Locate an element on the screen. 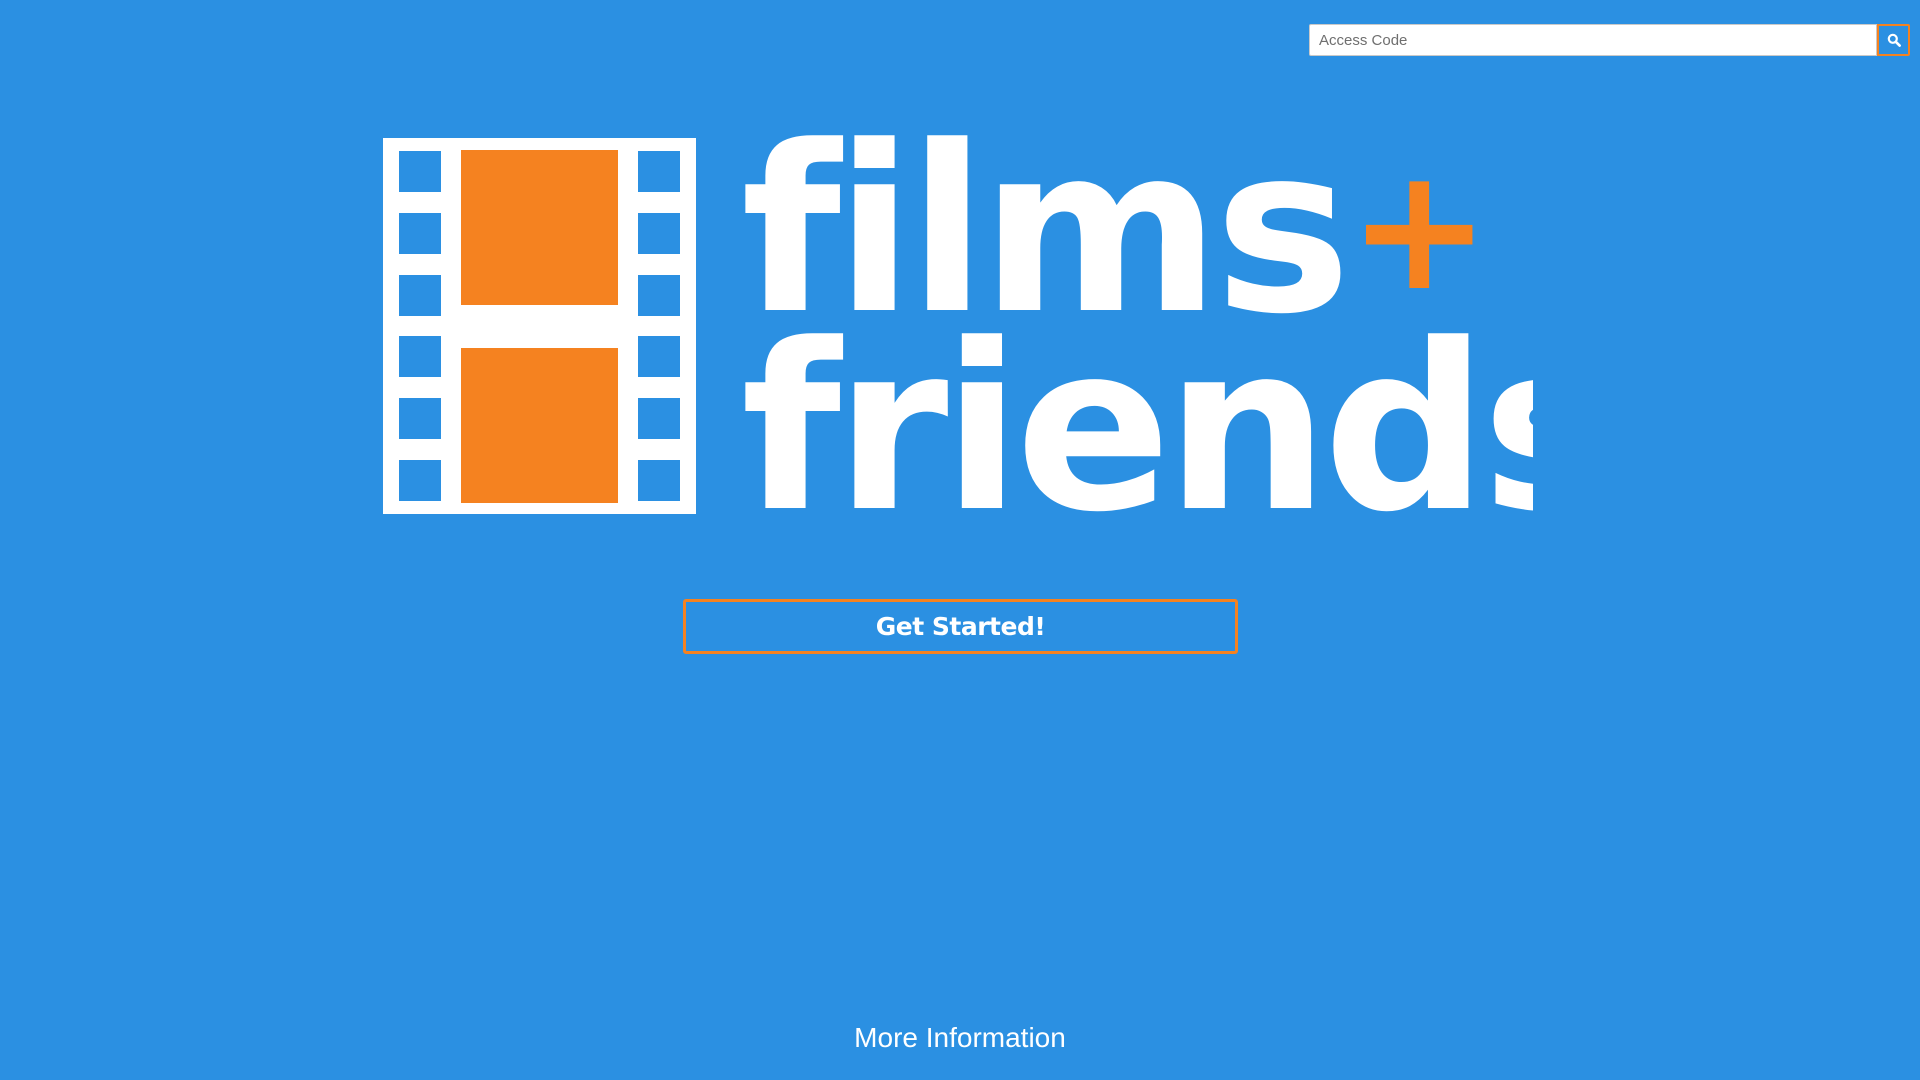 The height and width of the screenshot is (1080, 1920). access-code-search is located at coordinates (1609, 40).